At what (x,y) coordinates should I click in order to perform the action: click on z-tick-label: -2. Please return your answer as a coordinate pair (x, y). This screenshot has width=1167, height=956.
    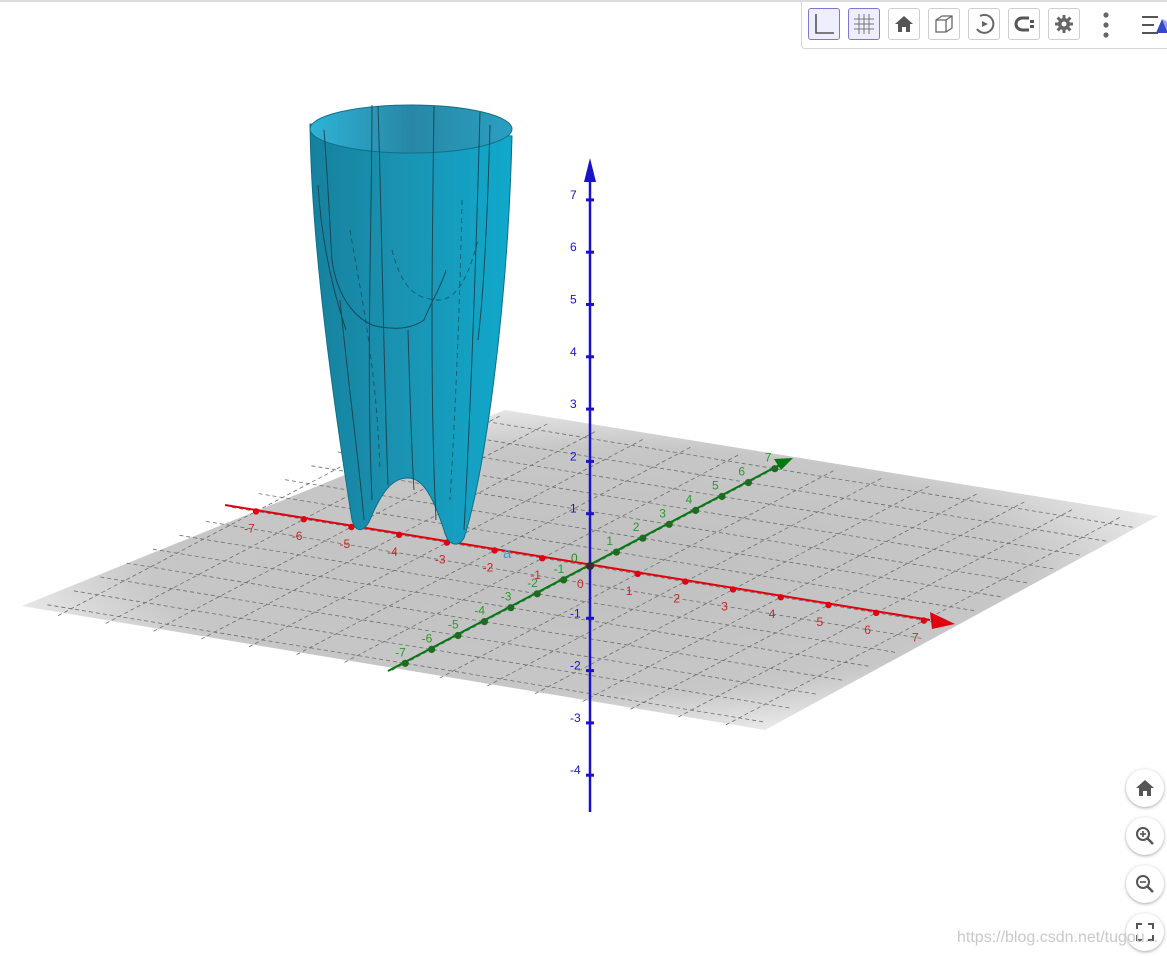
    Looking at the image, I should click on (575, 666).